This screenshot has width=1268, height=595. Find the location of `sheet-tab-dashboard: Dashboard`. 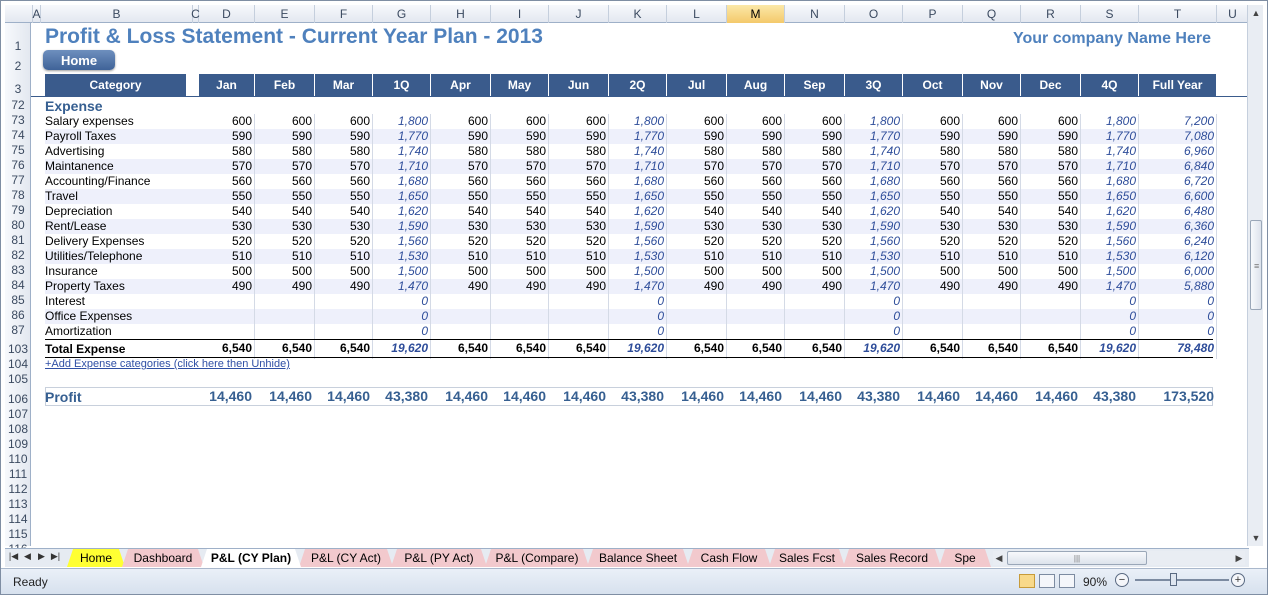

sheet-tab-dashboard: Dashboard is located at coordinates (163, 558).